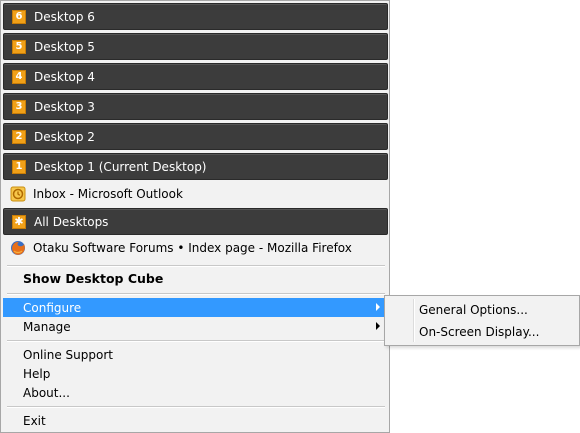  Describe the element at coordinates (19, 46) in the screenshot. I see `desktop-number-badge: 5` at that location.